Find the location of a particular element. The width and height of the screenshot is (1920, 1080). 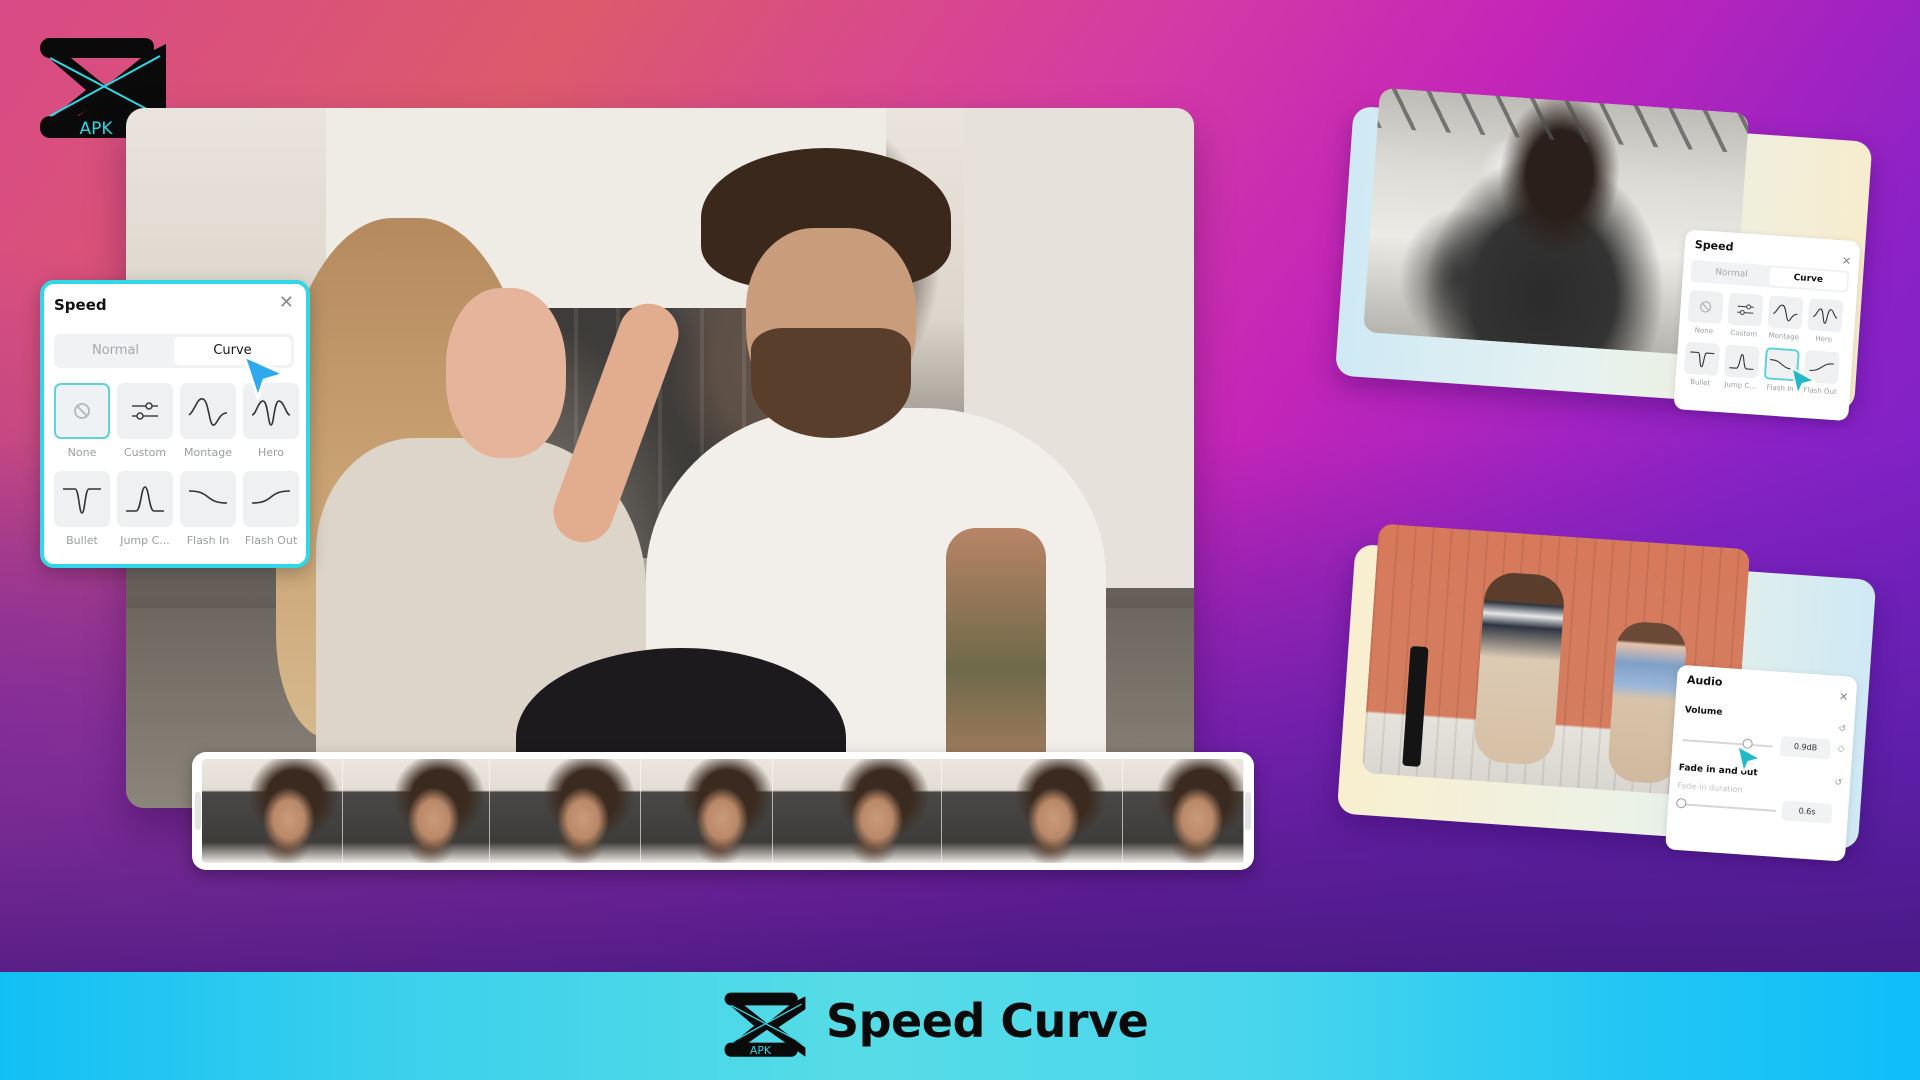

feature-banner: APK Speed Curve is located at coordinates (960, 1026).